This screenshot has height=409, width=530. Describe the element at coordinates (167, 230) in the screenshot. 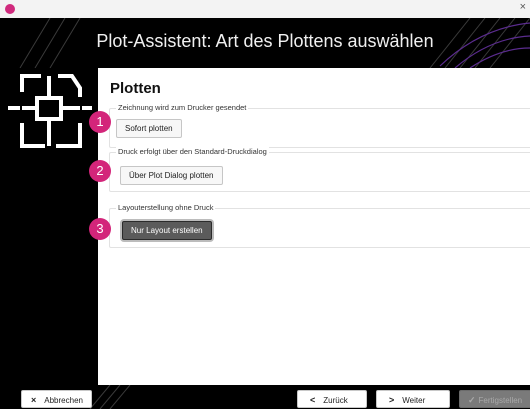

I see `layout-only-button: Nur Layout erstellen` at that location.